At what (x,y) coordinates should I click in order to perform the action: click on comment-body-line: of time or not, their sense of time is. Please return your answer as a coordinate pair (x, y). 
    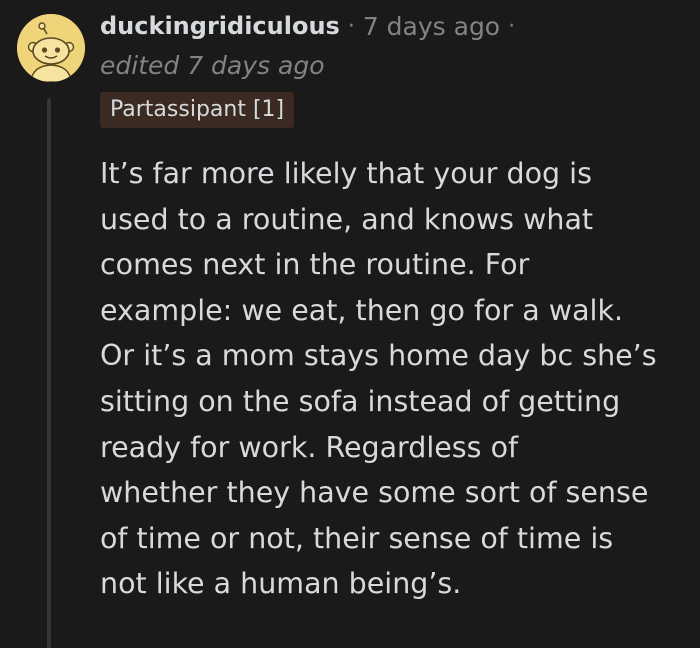
    Looking at the image, I should click on (357, 538).